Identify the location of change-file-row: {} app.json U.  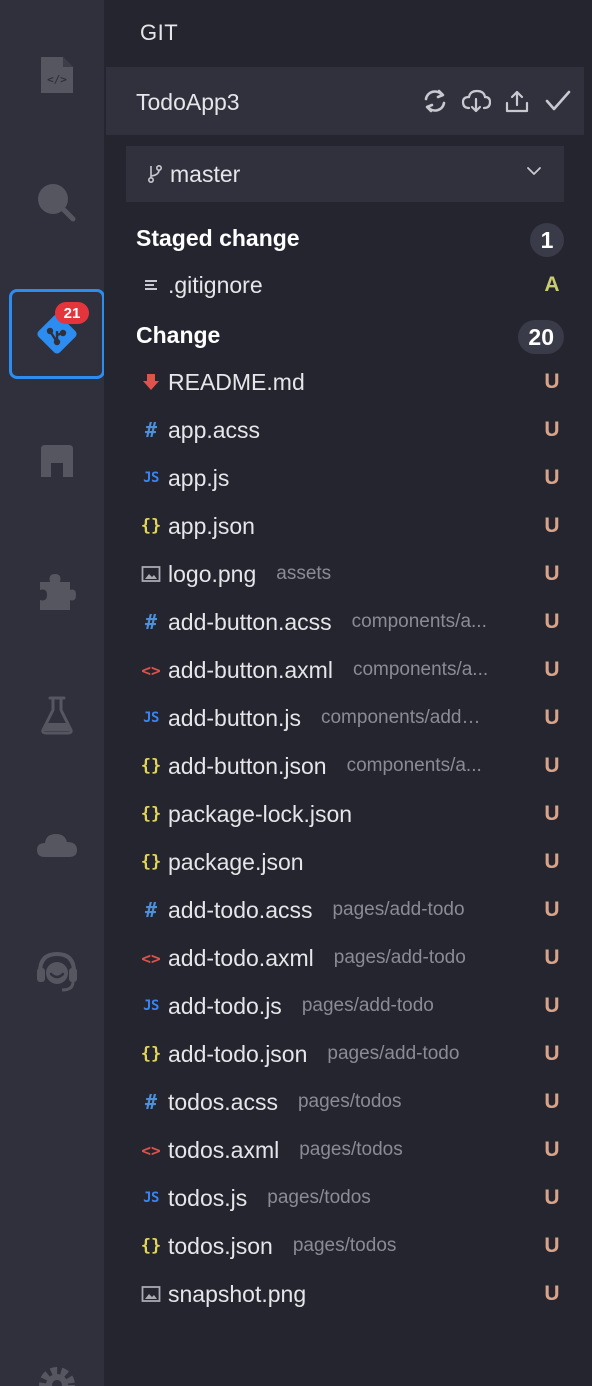
(351, 526).